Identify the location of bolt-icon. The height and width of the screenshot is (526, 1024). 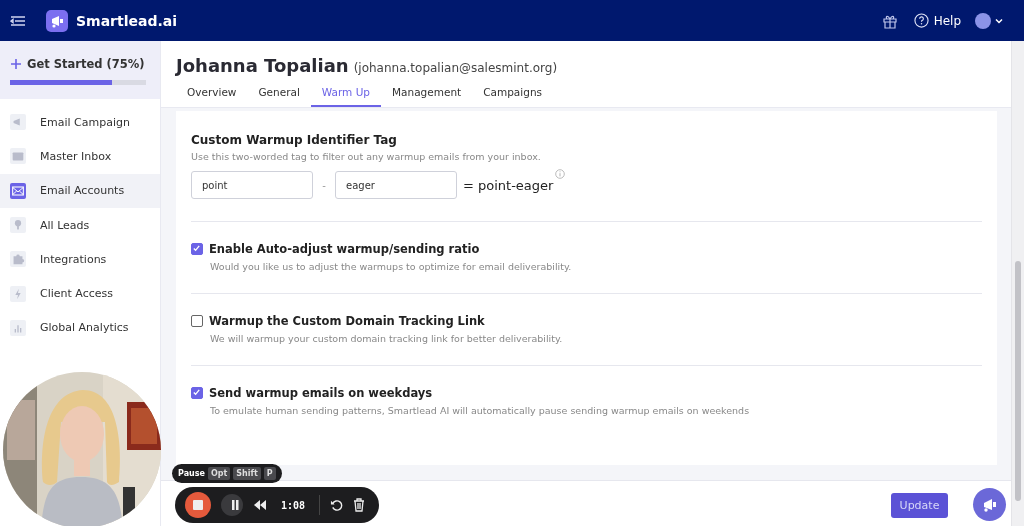
(18, 293).